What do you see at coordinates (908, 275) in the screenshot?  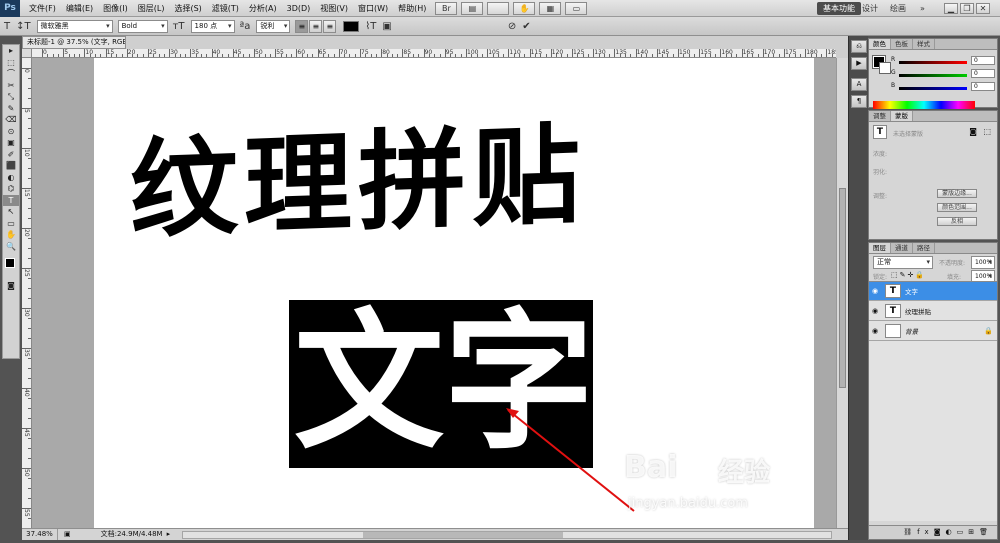 I see `lock-icons: ⬚✎✛🔒` at bounding box center [908, 275].